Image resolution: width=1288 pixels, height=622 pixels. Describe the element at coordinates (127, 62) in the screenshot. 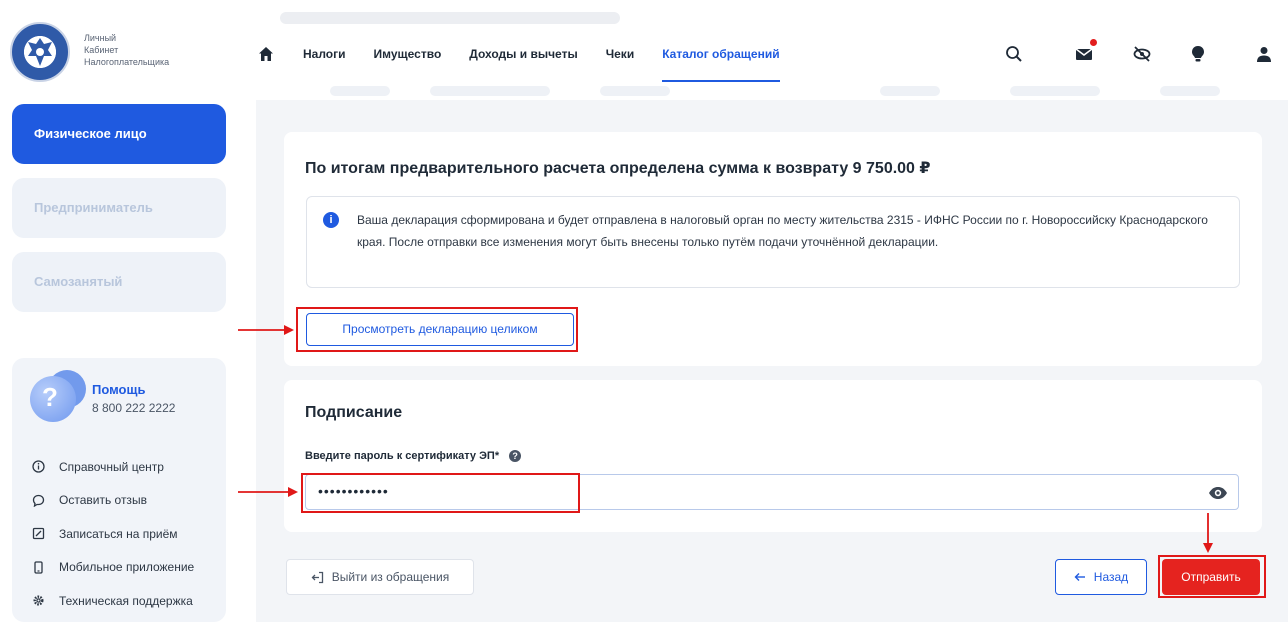

I see `logo-line-3: Налогоплательщика` at that location.